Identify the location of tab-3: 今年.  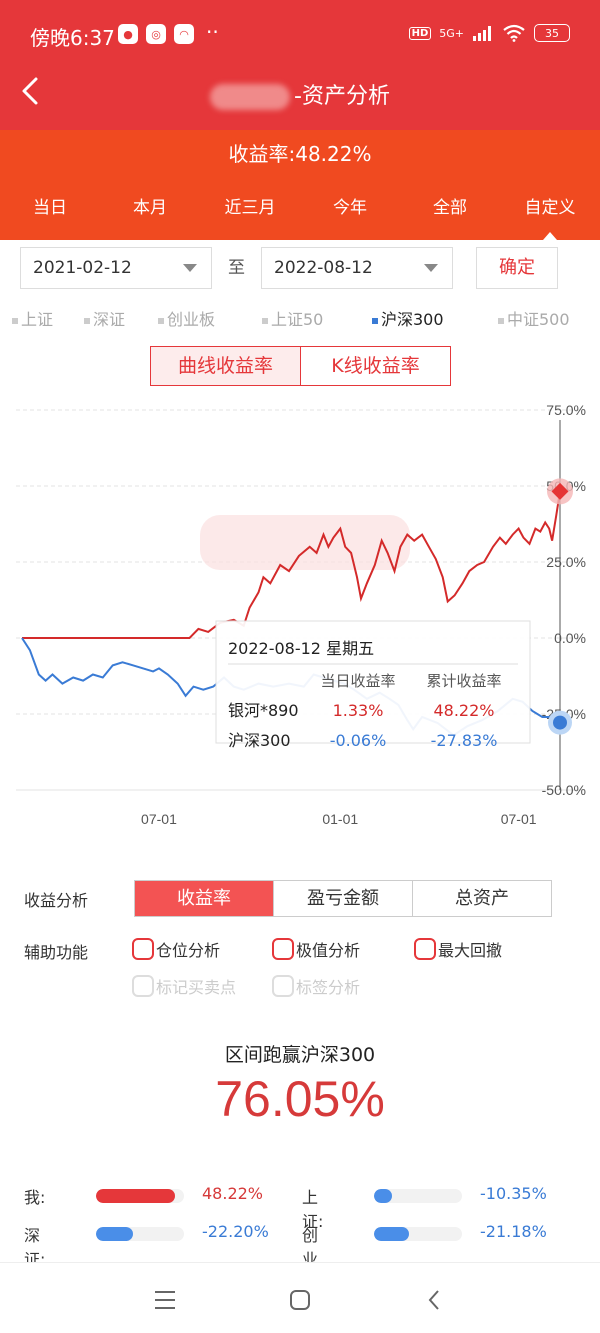
(350, 209).